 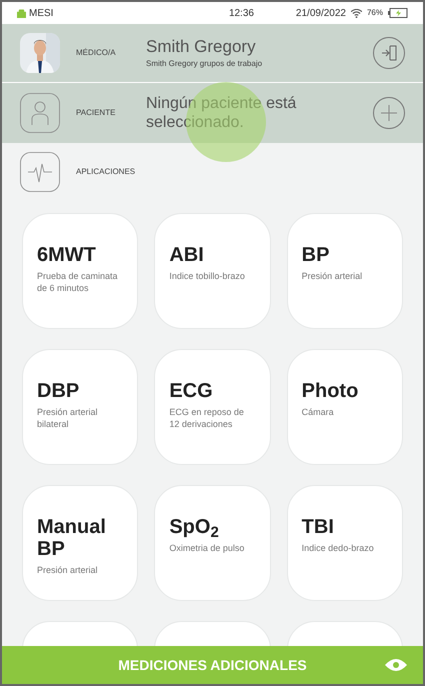 What do you see at coordinates (40, 113) in the screenshot?
I see `person-icon` at bounding box center [40, 113].